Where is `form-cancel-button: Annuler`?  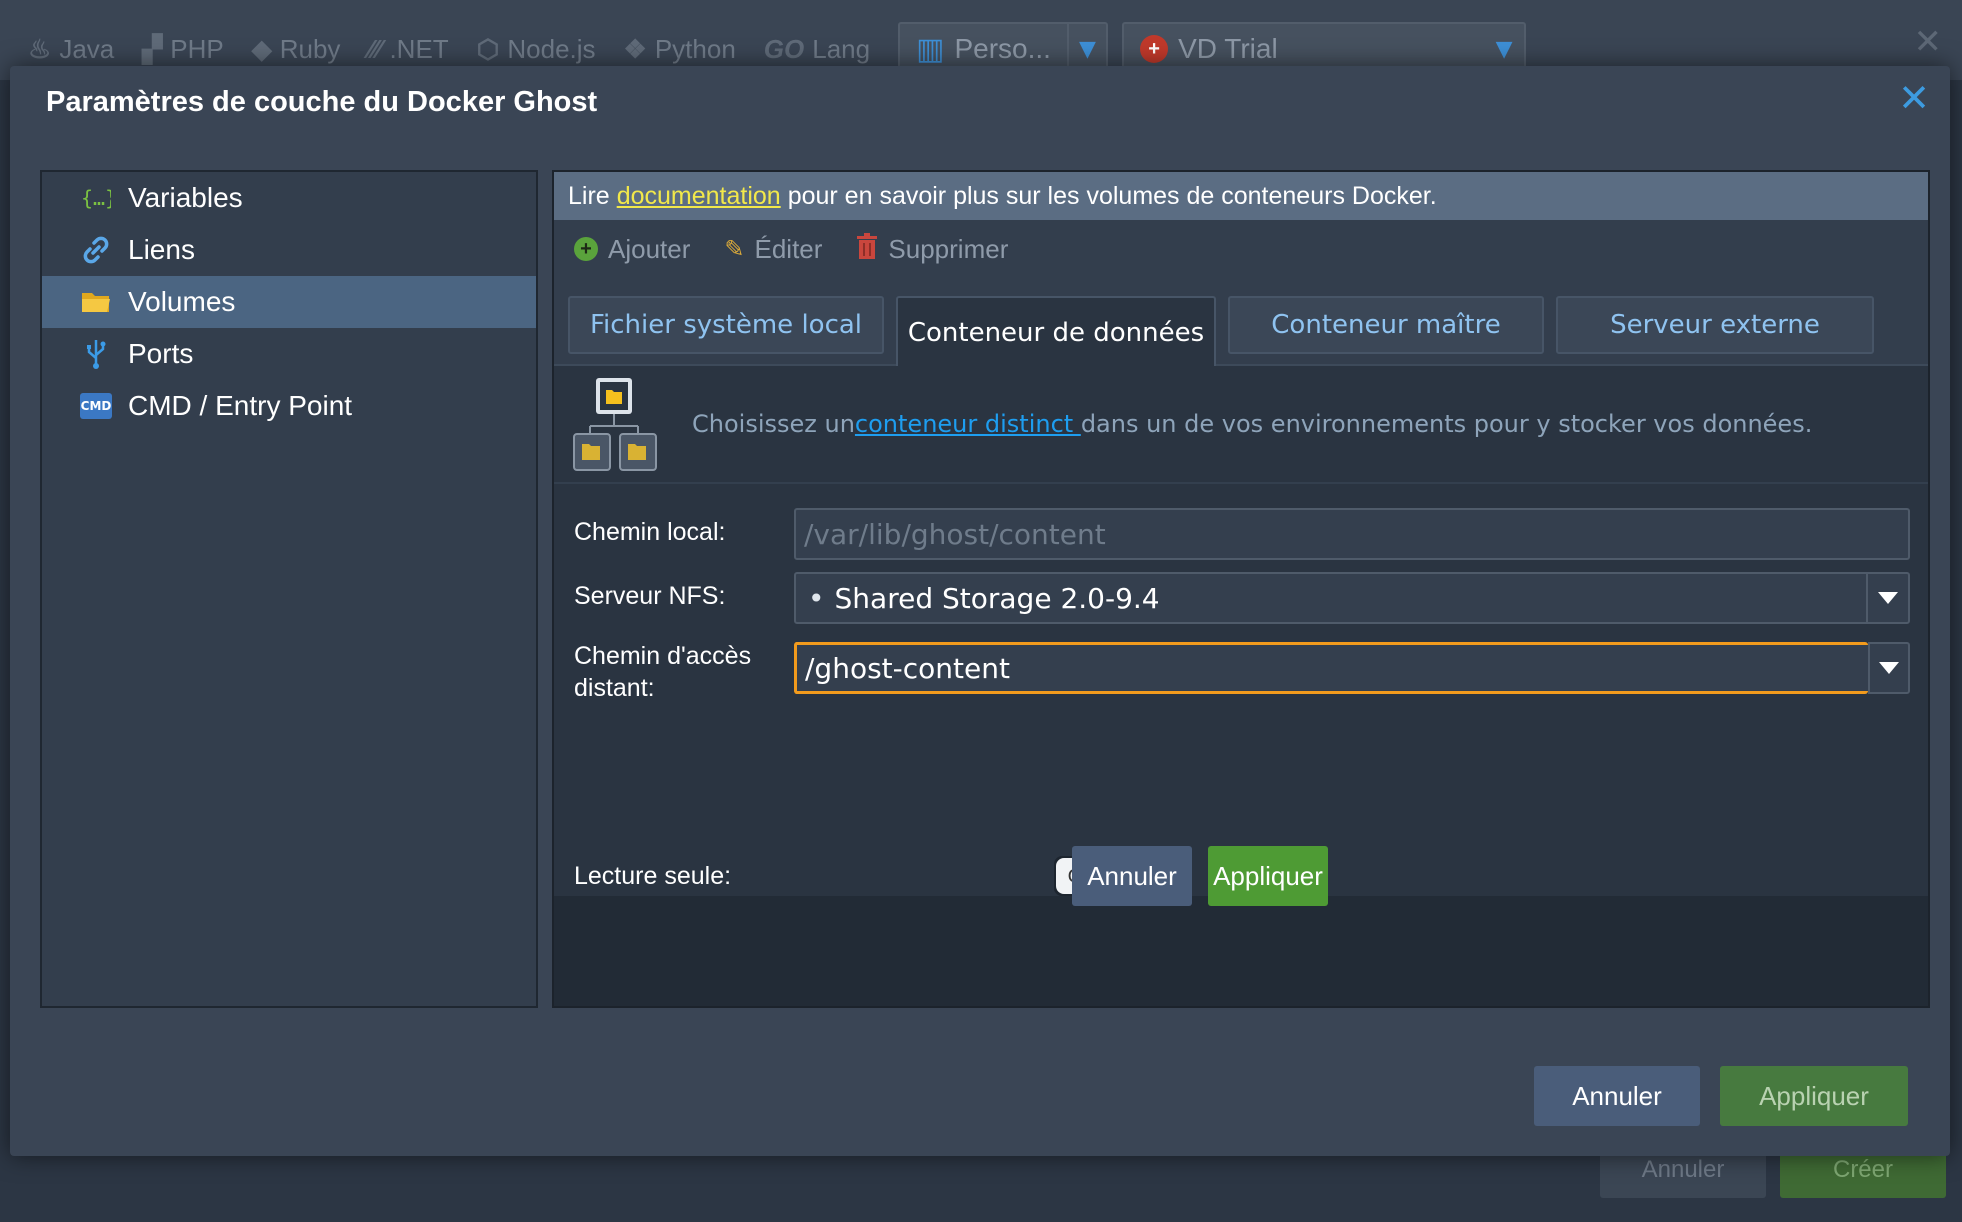 form-cancel-button: Annuler is located at coordinates (1132, 876).